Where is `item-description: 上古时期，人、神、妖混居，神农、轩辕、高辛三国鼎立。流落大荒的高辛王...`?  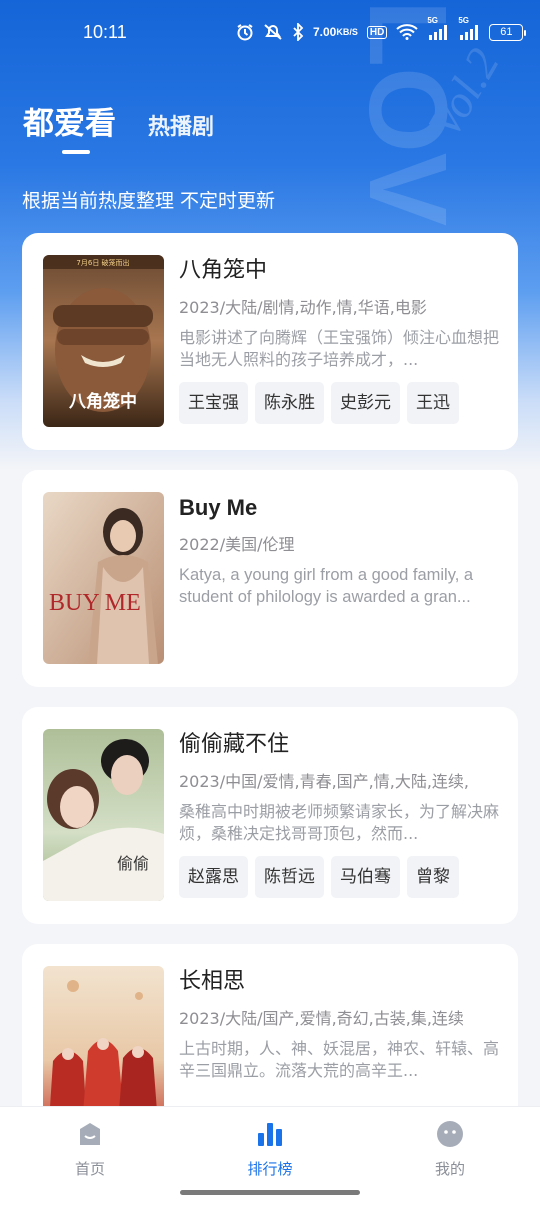 item-description: 上古时期，人、神、妖混居，神农、轩辕、高辛三国鼎立。流落大荒的高辛王... is located at coordinates (339, 1059).